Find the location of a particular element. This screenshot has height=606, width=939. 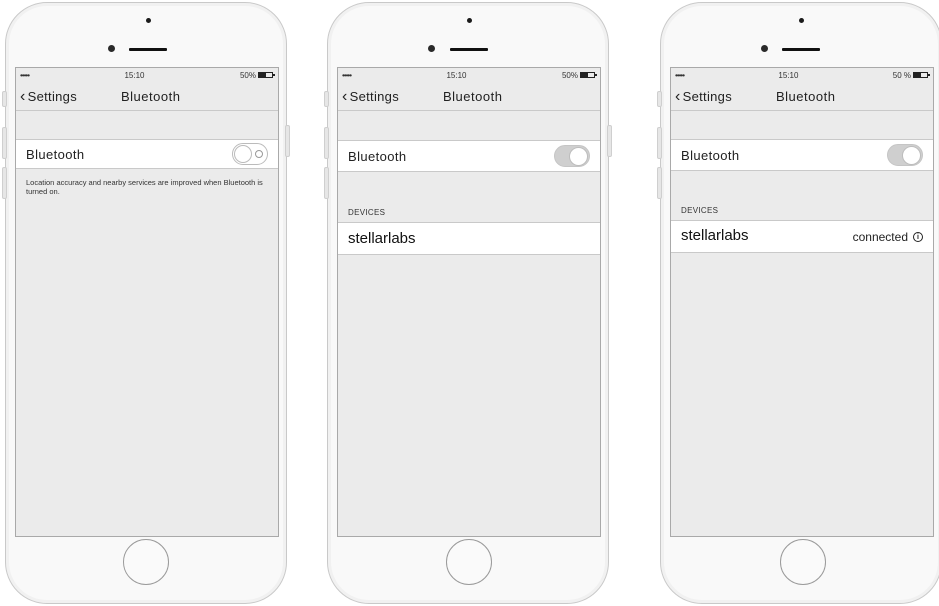

battery-indicator: 50 % is located at coordinates (911, 75).